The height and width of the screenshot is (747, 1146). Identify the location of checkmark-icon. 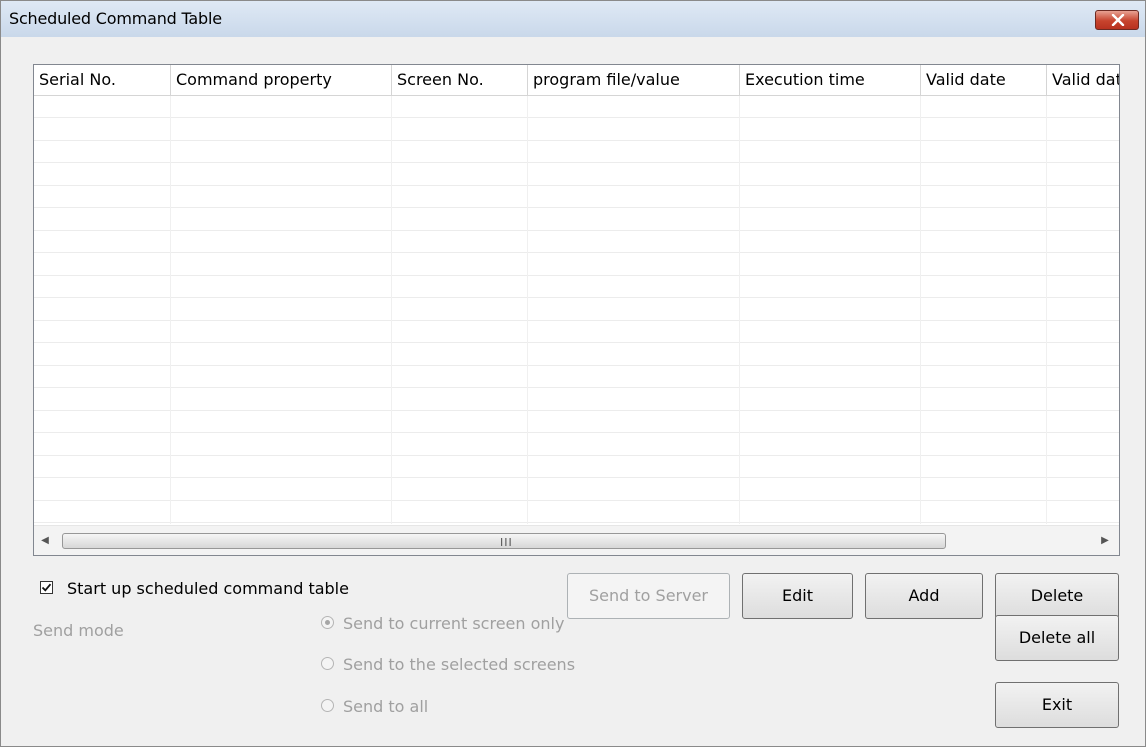
(46, 587).